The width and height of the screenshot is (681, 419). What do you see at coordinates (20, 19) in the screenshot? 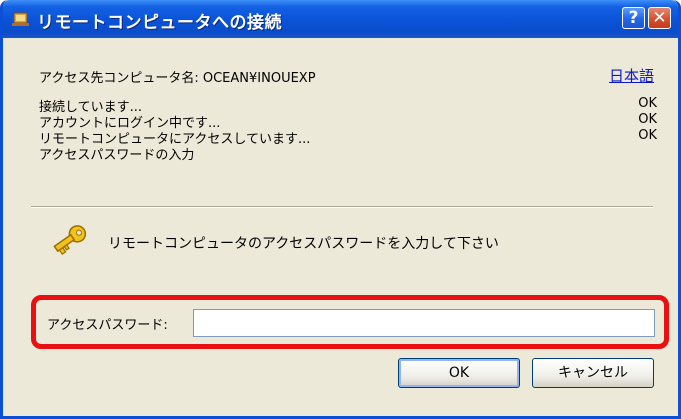
I see `remote-connection-icon` at bounding box center [20, 19].